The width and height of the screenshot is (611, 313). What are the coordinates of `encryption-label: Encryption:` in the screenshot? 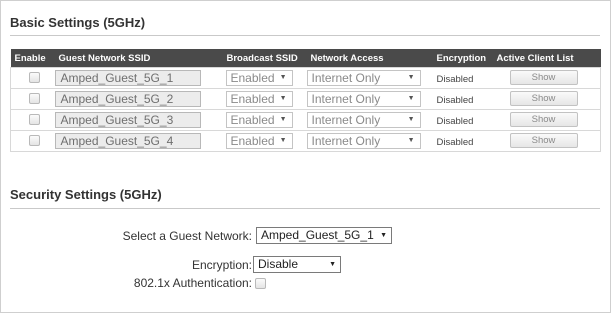 It's located at (221, 265).